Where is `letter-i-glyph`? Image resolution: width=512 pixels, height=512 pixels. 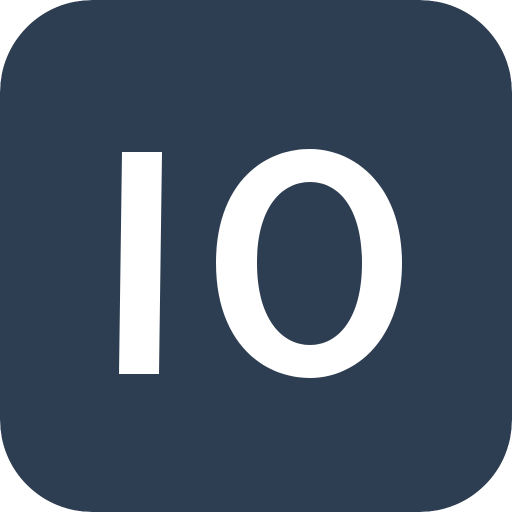
letter-i-glyph is located at coordinates (140, 263).